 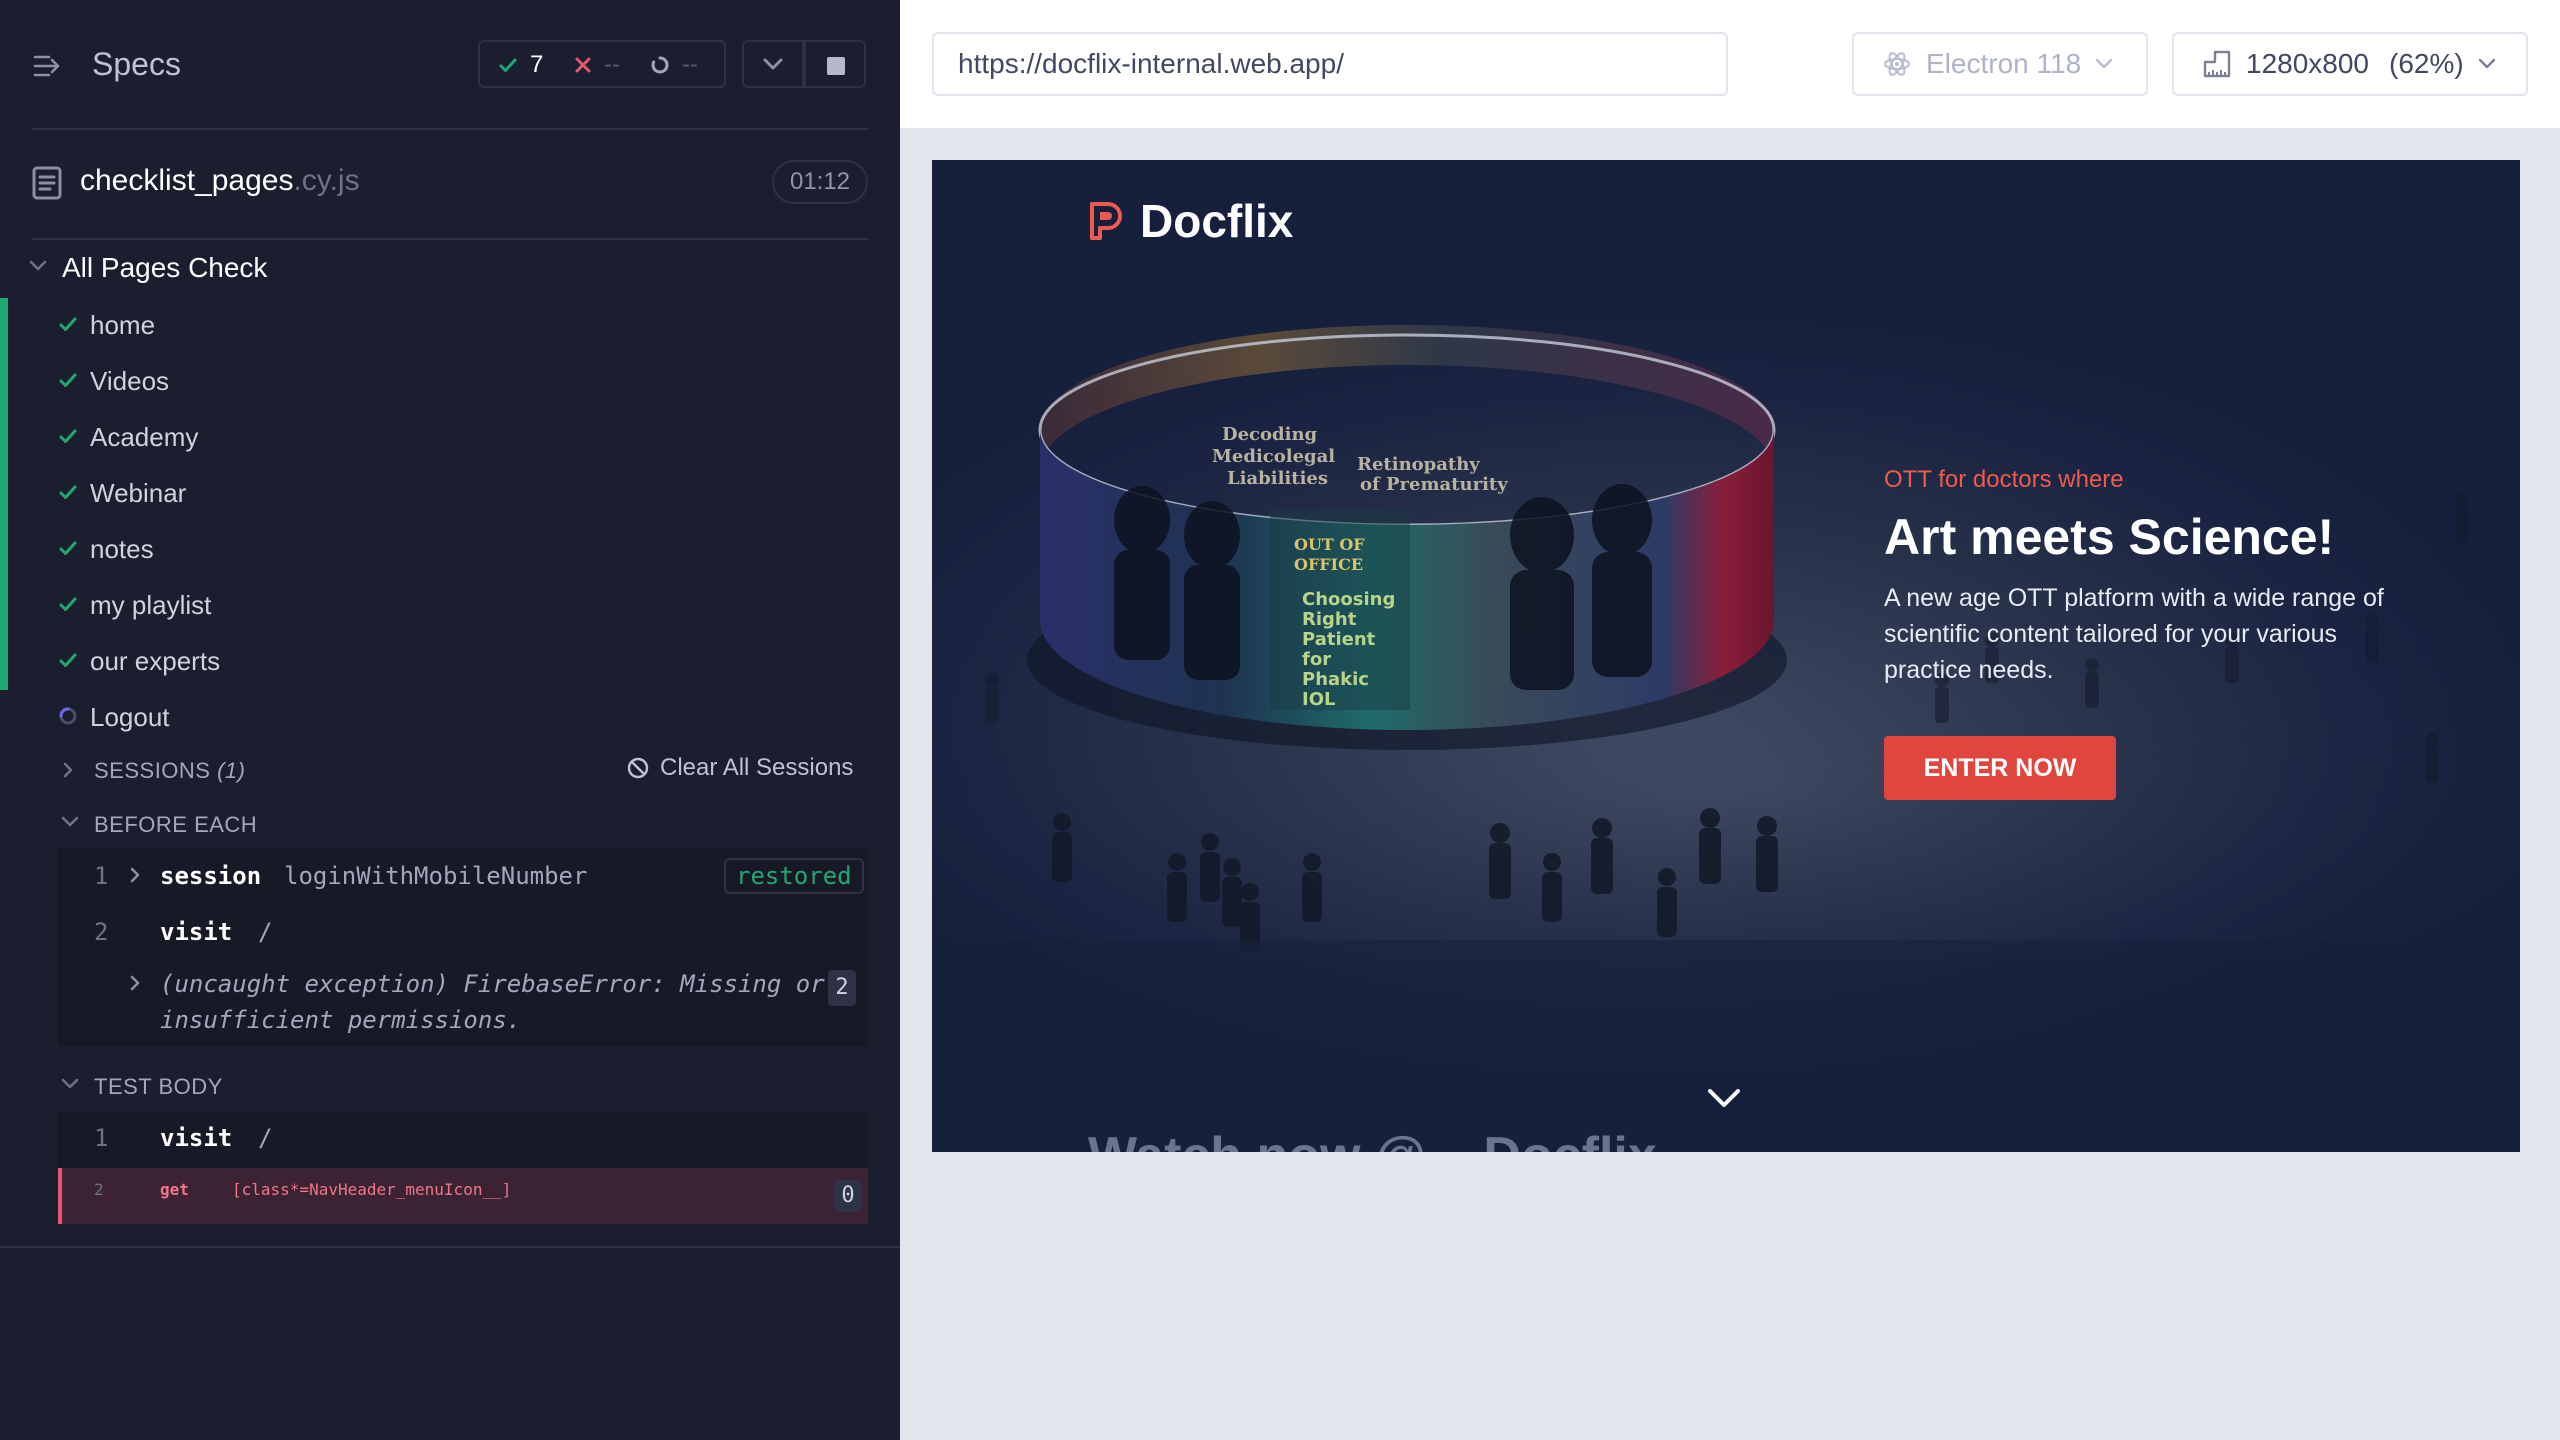 I want to click on passed-count: 7, so click(x=537, y=64).